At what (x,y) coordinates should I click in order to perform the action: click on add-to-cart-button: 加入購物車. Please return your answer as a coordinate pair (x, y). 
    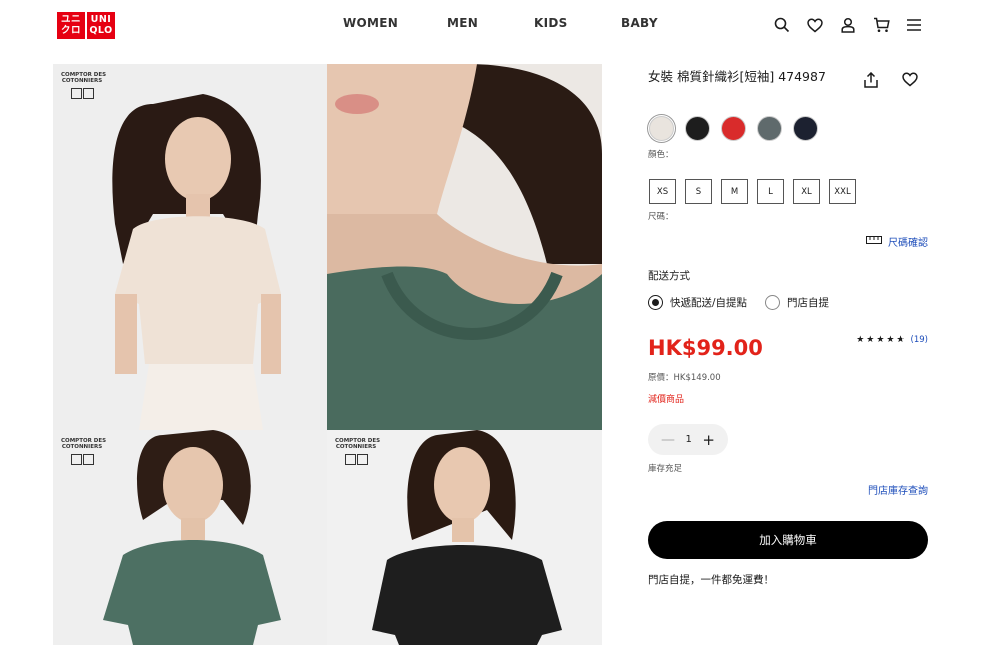
    Looking at the image, I should click on (788, 540).